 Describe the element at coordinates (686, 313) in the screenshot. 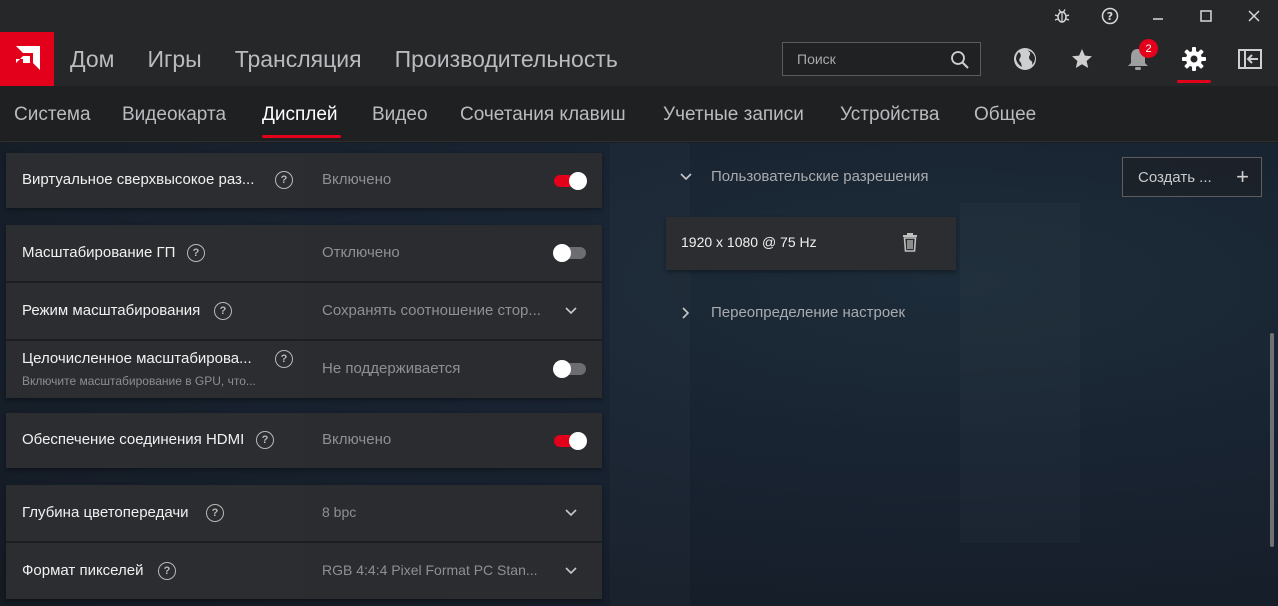

I see `chevron-right-icon` at that location.